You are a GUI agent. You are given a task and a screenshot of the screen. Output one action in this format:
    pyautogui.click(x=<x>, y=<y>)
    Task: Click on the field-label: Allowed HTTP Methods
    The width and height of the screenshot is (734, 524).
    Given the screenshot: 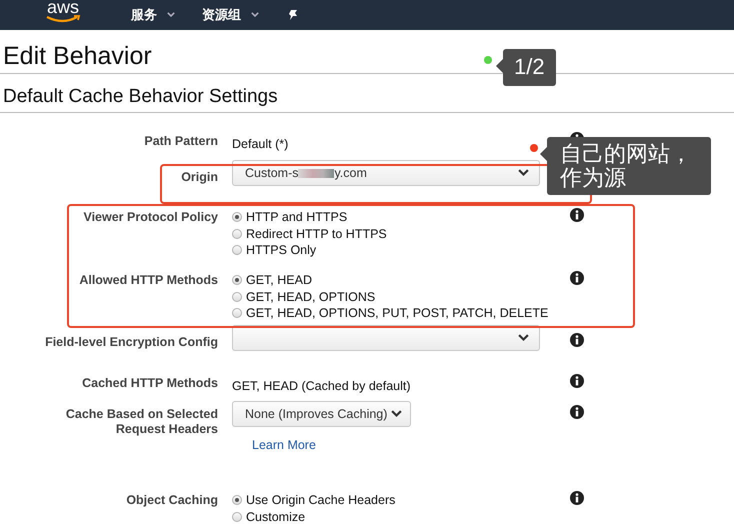 What is the action you would take?
    pyautogui.click(x=148, y=280)
    